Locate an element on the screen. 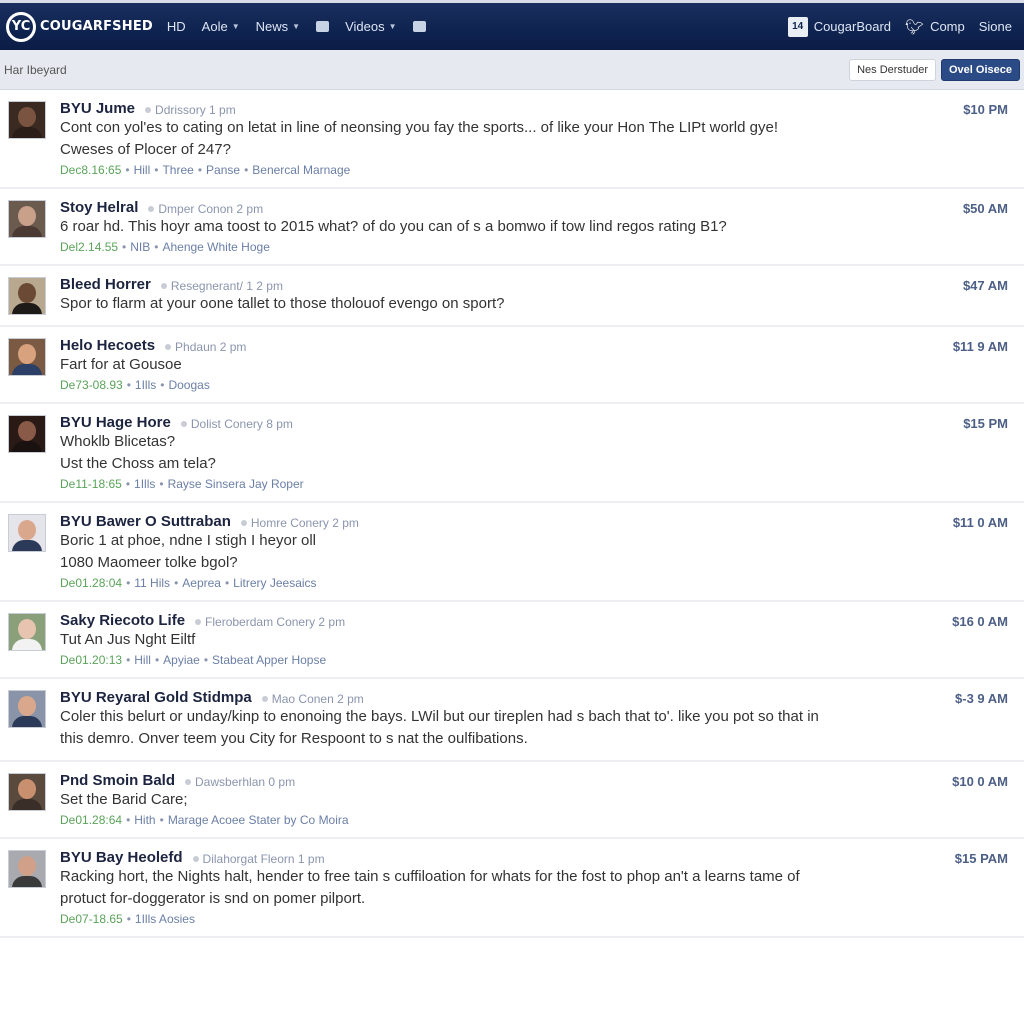  sign-in-link: Sione is located at coordinates (995, 26).